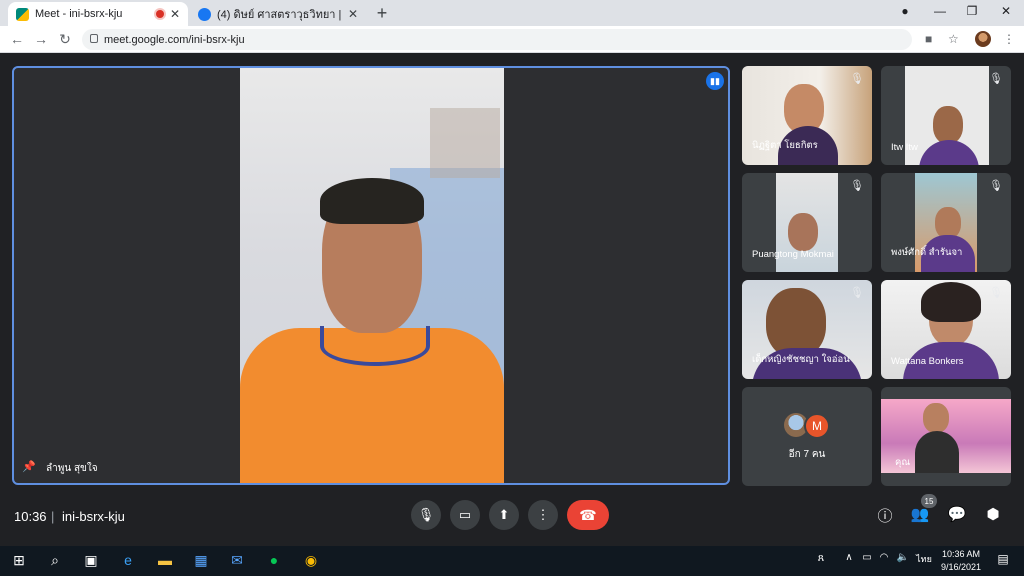 This screenshot has width=1024, height=576. Describe the element at coordinates (512, 561) in the screenshot. I see `taskbar: ⊞ ⌕ ▣ e ▬ ▦ ✉ ● ◉ ጸ ∧ ▭ ◠ 🔈 ไทย ▤` at that location.